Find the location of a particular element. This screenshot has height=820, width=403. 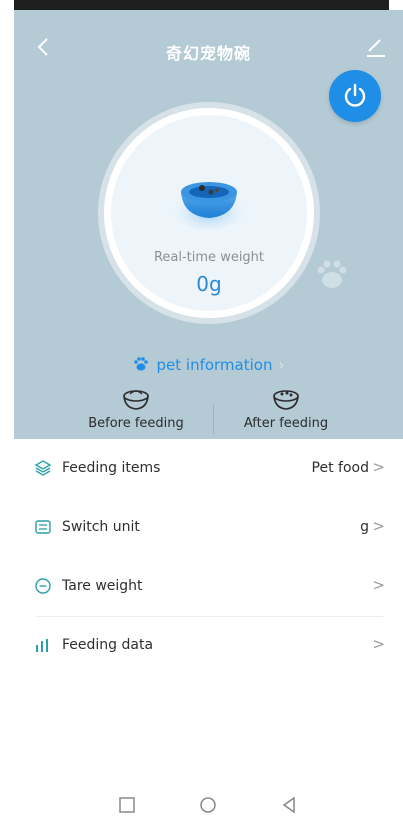

realtime-weight-value: 0g is located at coordinates (209, 284).